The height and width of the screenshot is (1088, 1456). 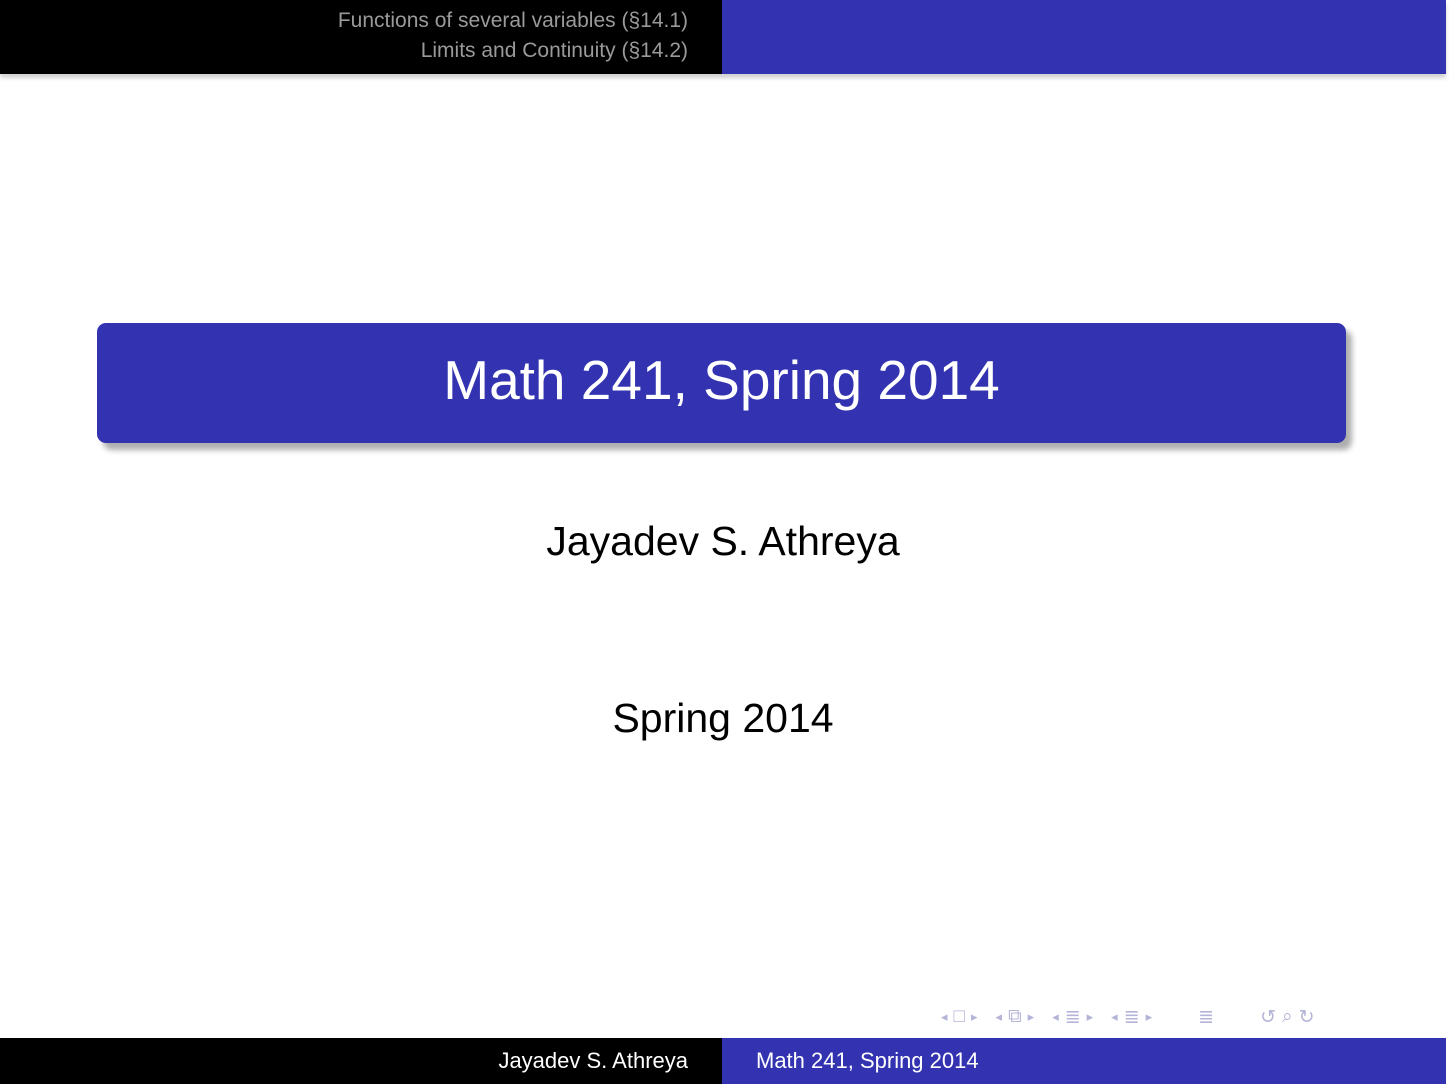 I want to click on frame-nav-group: ◂ □ ▸, so click(x=959, y=1017).